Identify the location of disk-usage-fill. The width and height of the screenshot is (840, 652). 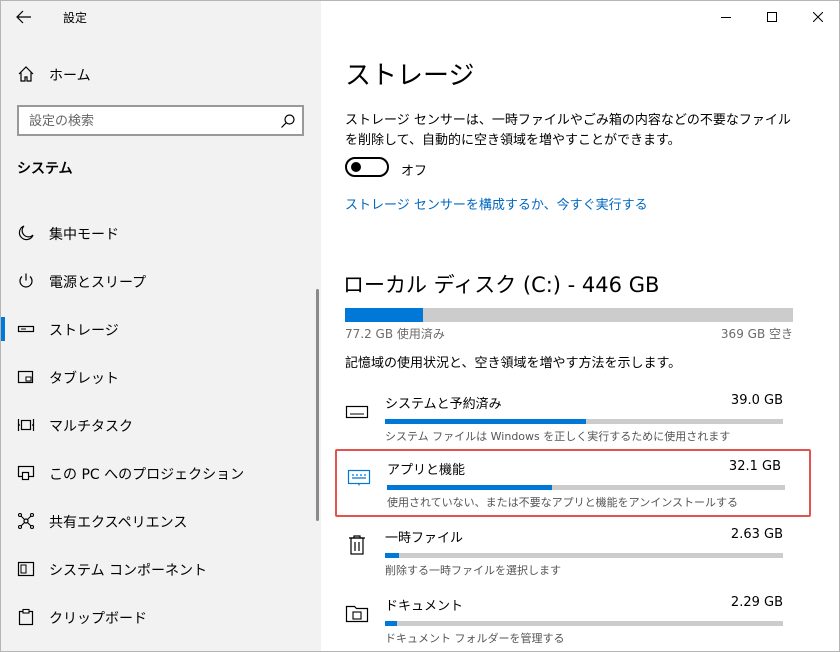
(384, 315).